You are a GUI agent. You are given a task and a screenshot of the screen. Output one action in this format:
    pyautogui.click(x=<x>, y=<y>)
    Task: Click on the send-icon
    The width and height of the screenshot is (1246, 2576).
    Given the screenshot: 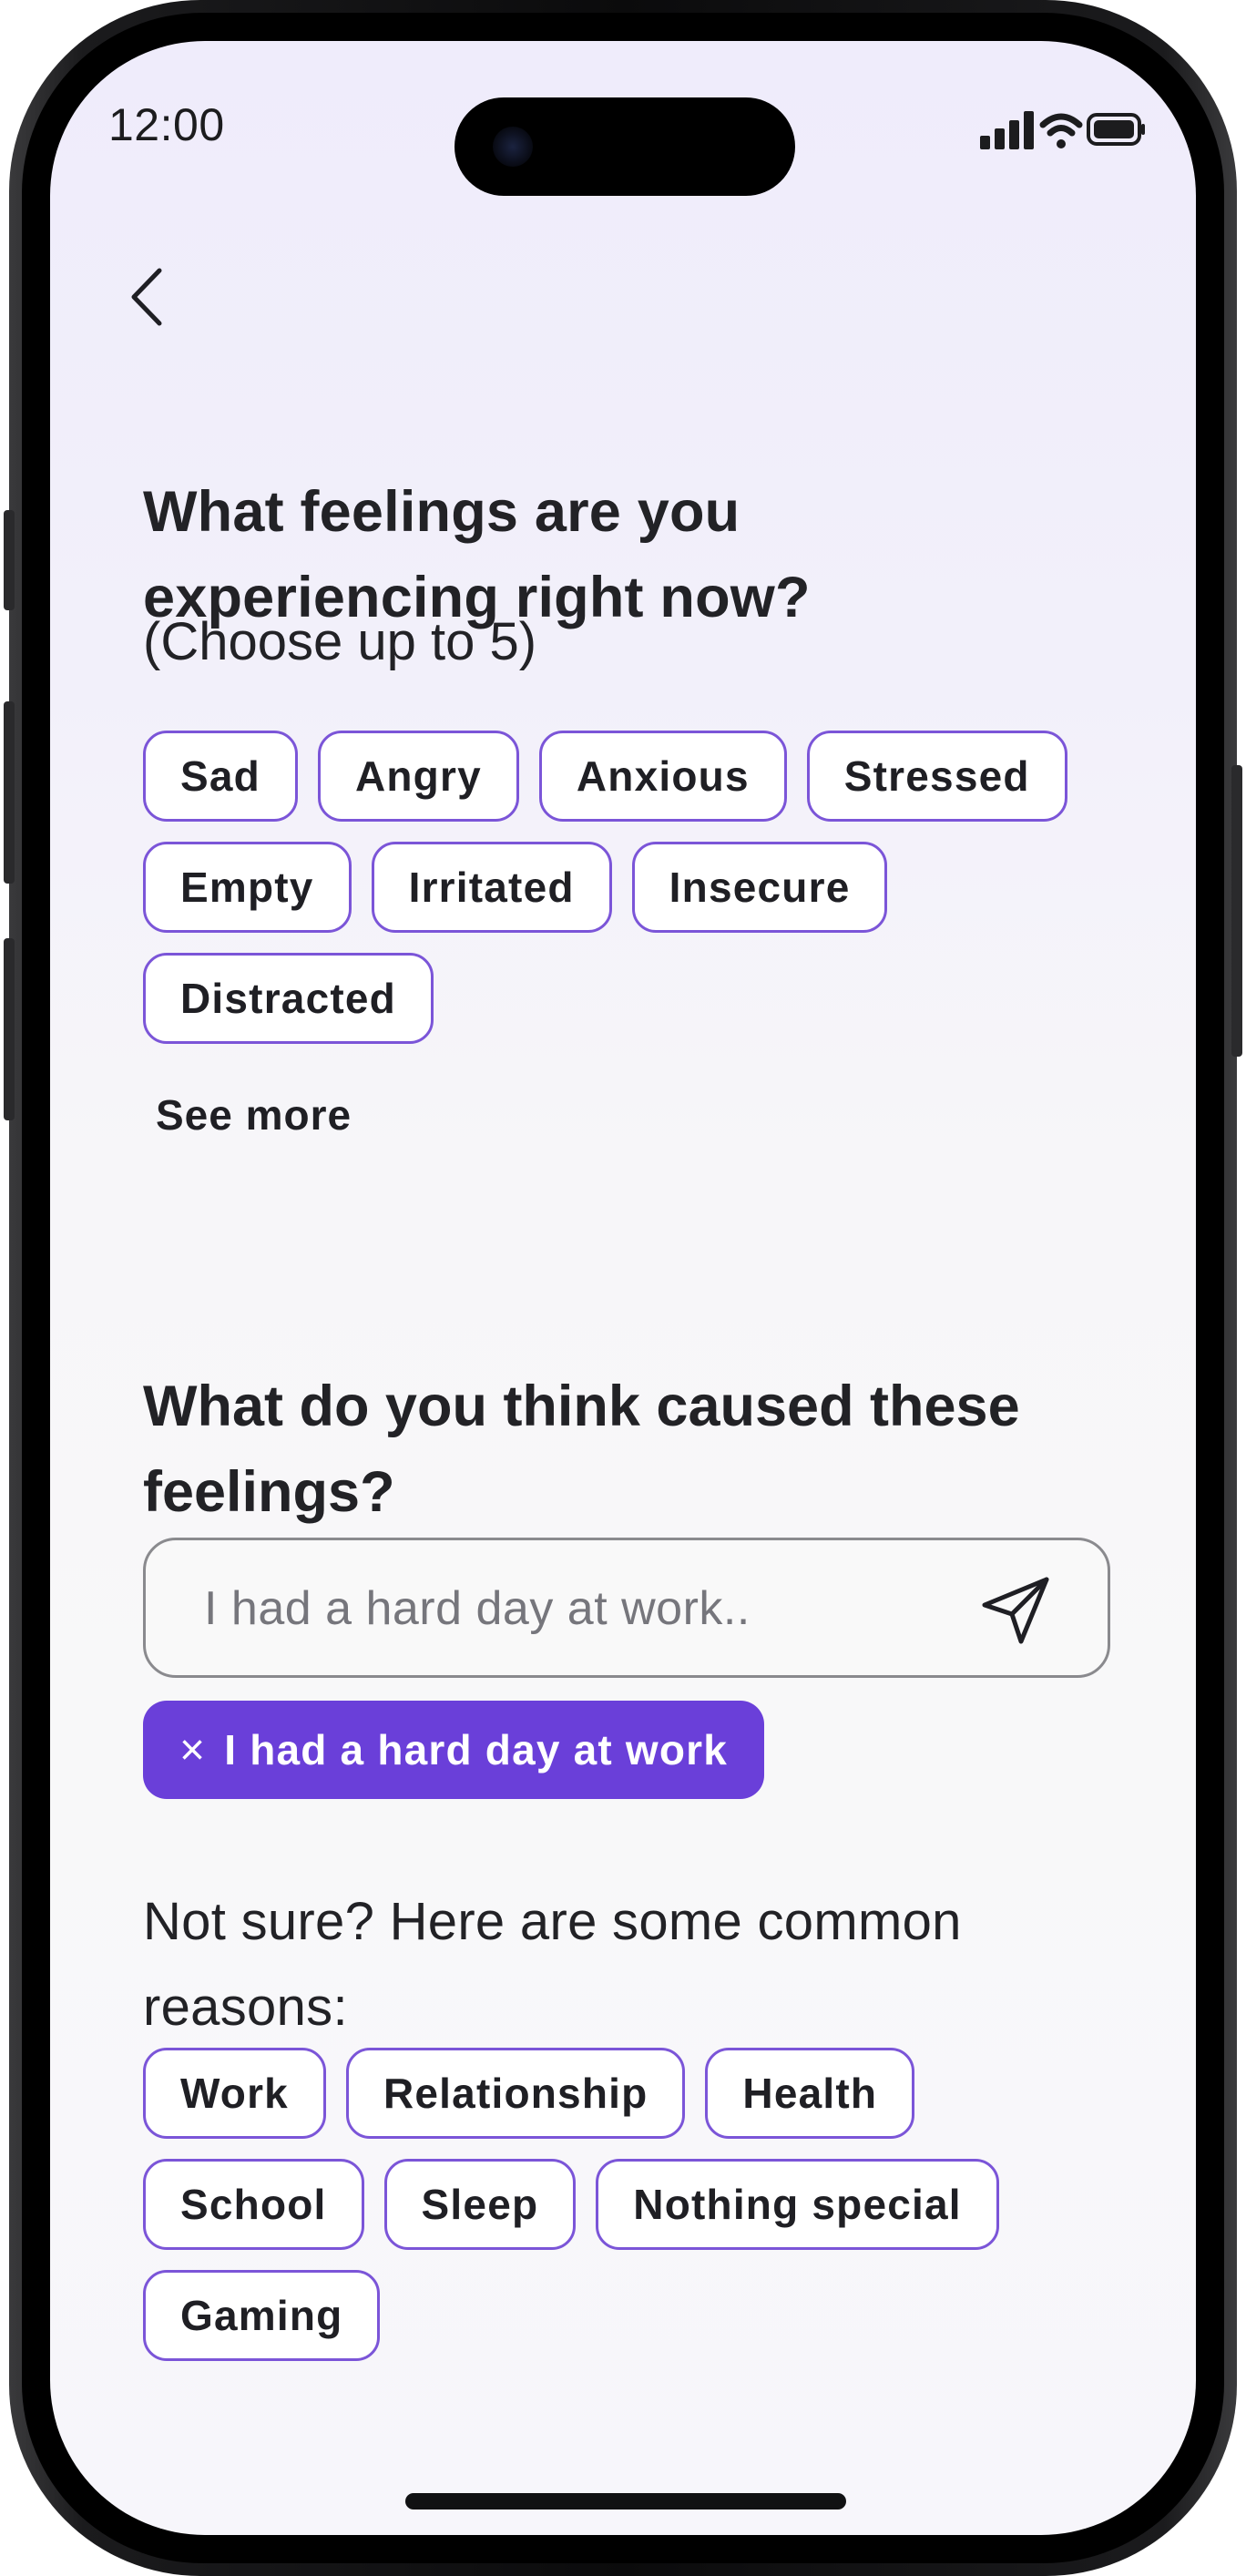 What is the action you would take?
    pyautogui.click(x=1016, y=1610)
    